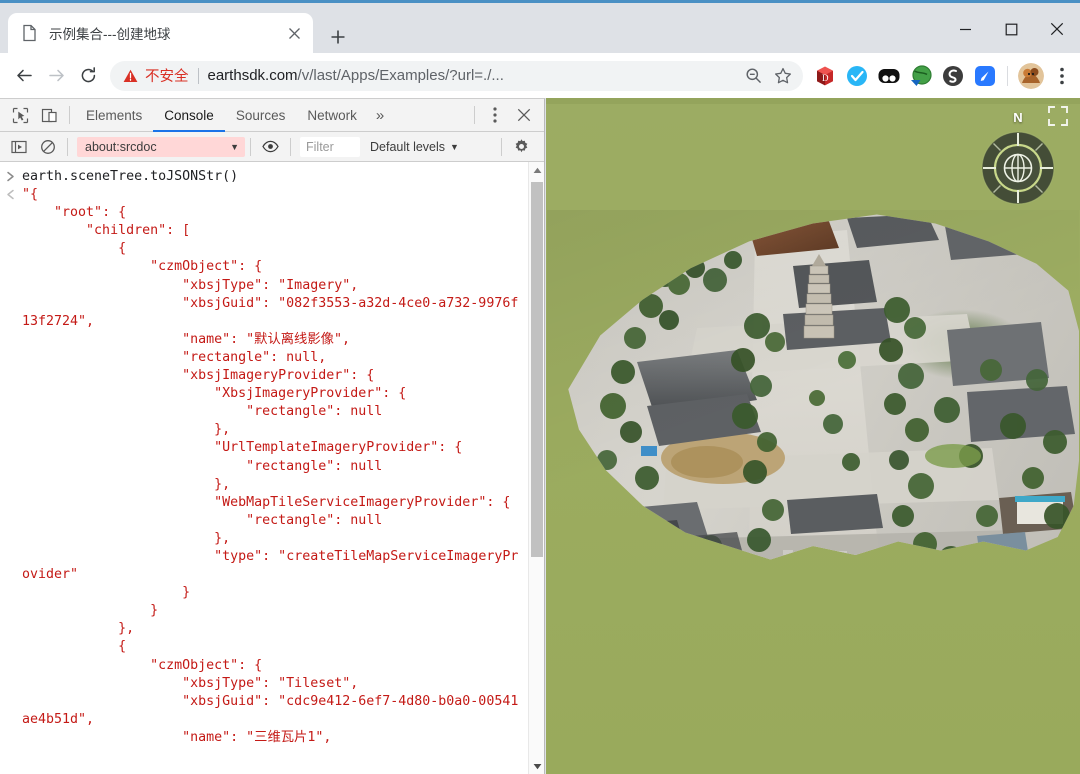  I want to click on reload-icon, so click(88, 75).